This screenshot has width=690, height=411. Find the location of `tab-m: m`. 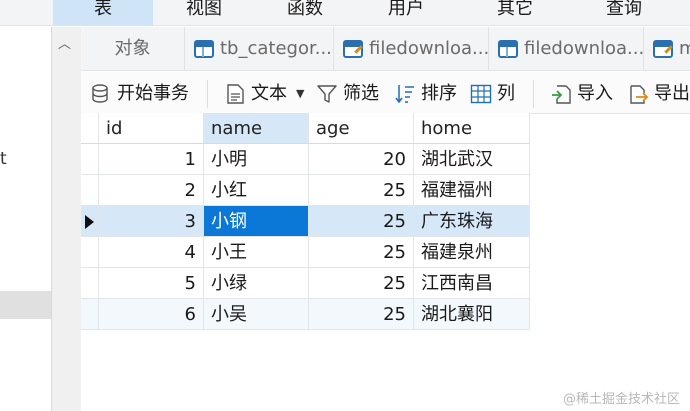

tab-m: m is located at coordinates (667, 49).